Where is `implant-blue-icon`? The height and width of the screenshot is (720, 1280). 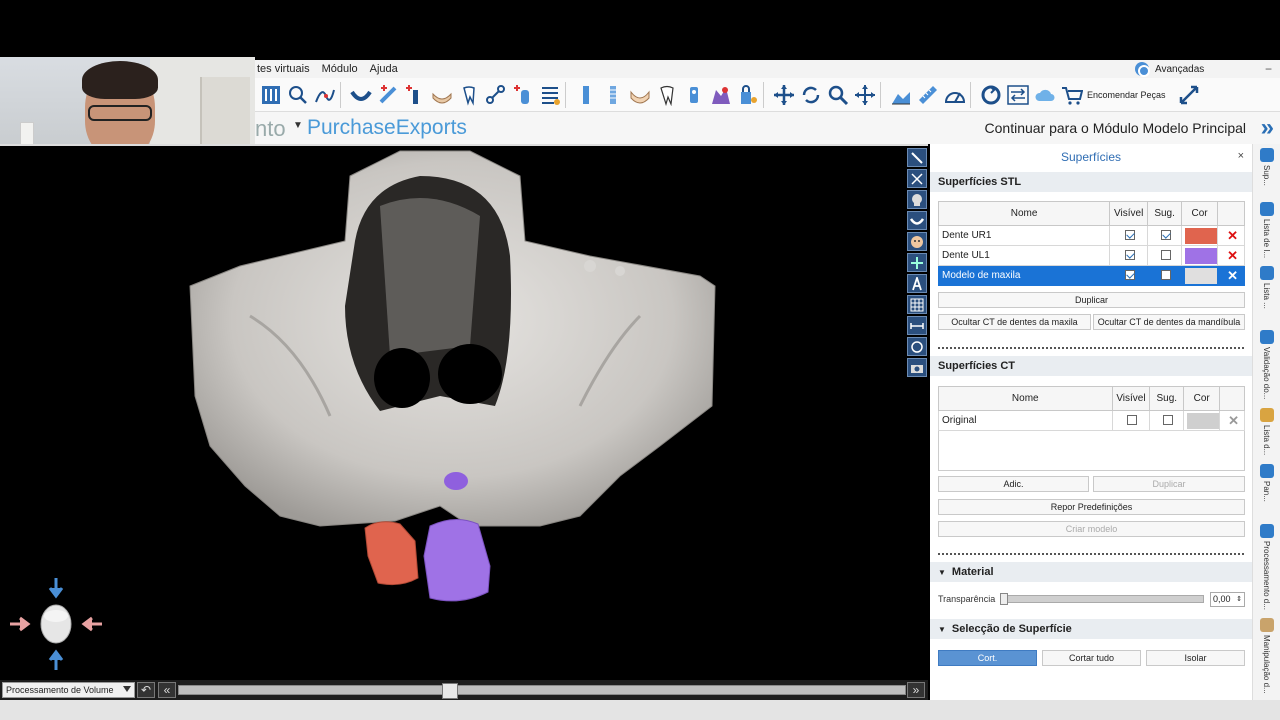 implant-blue-icon is located at coordinates (586, 95).